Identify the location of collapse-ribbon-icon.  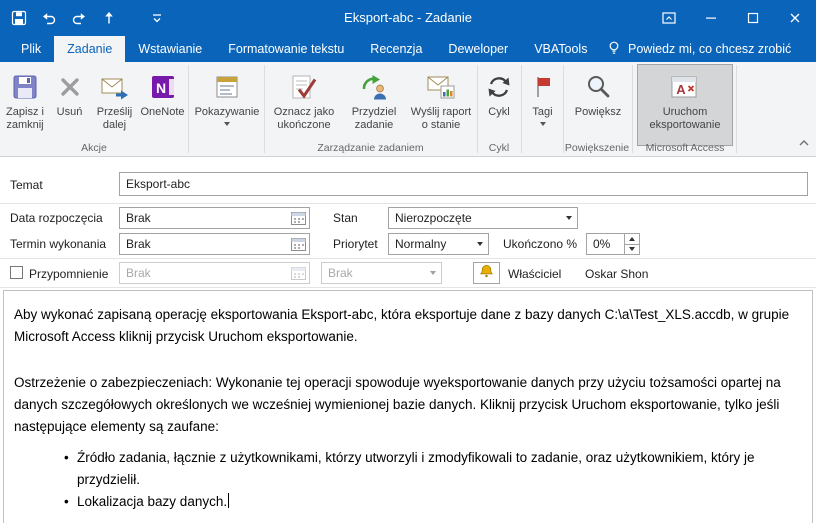
(804, 143).